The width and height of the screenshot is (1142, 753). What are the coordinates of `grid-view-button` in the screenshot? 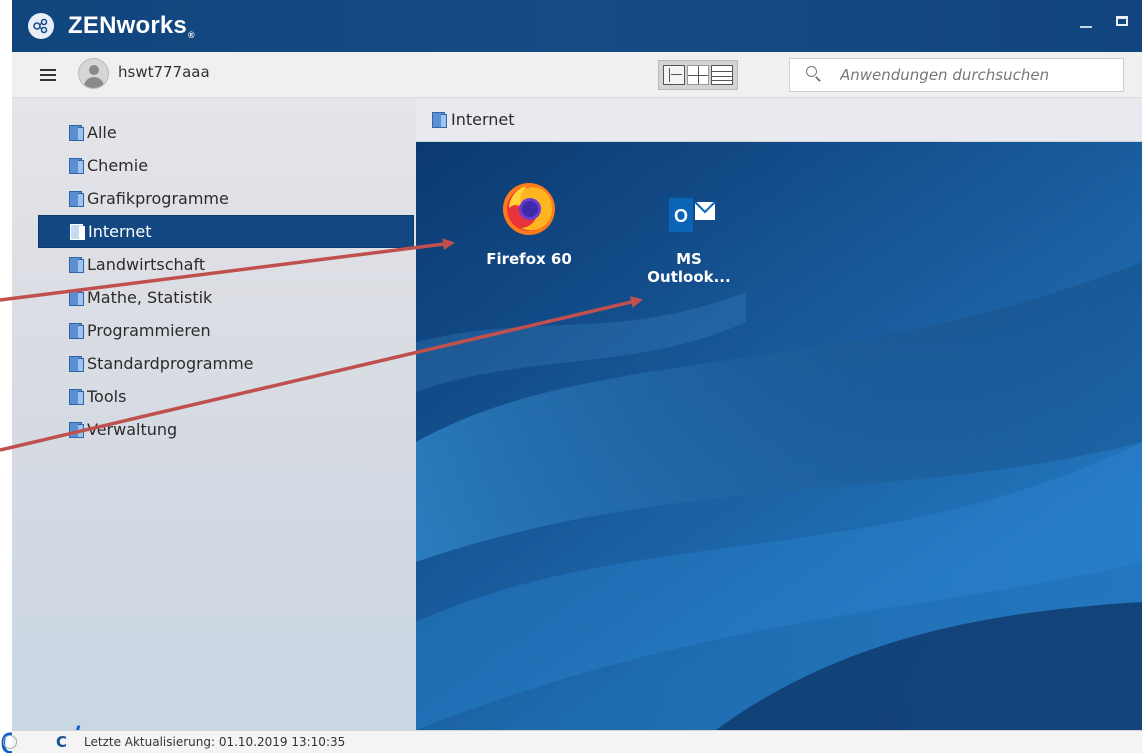 It's located at (698, 75).